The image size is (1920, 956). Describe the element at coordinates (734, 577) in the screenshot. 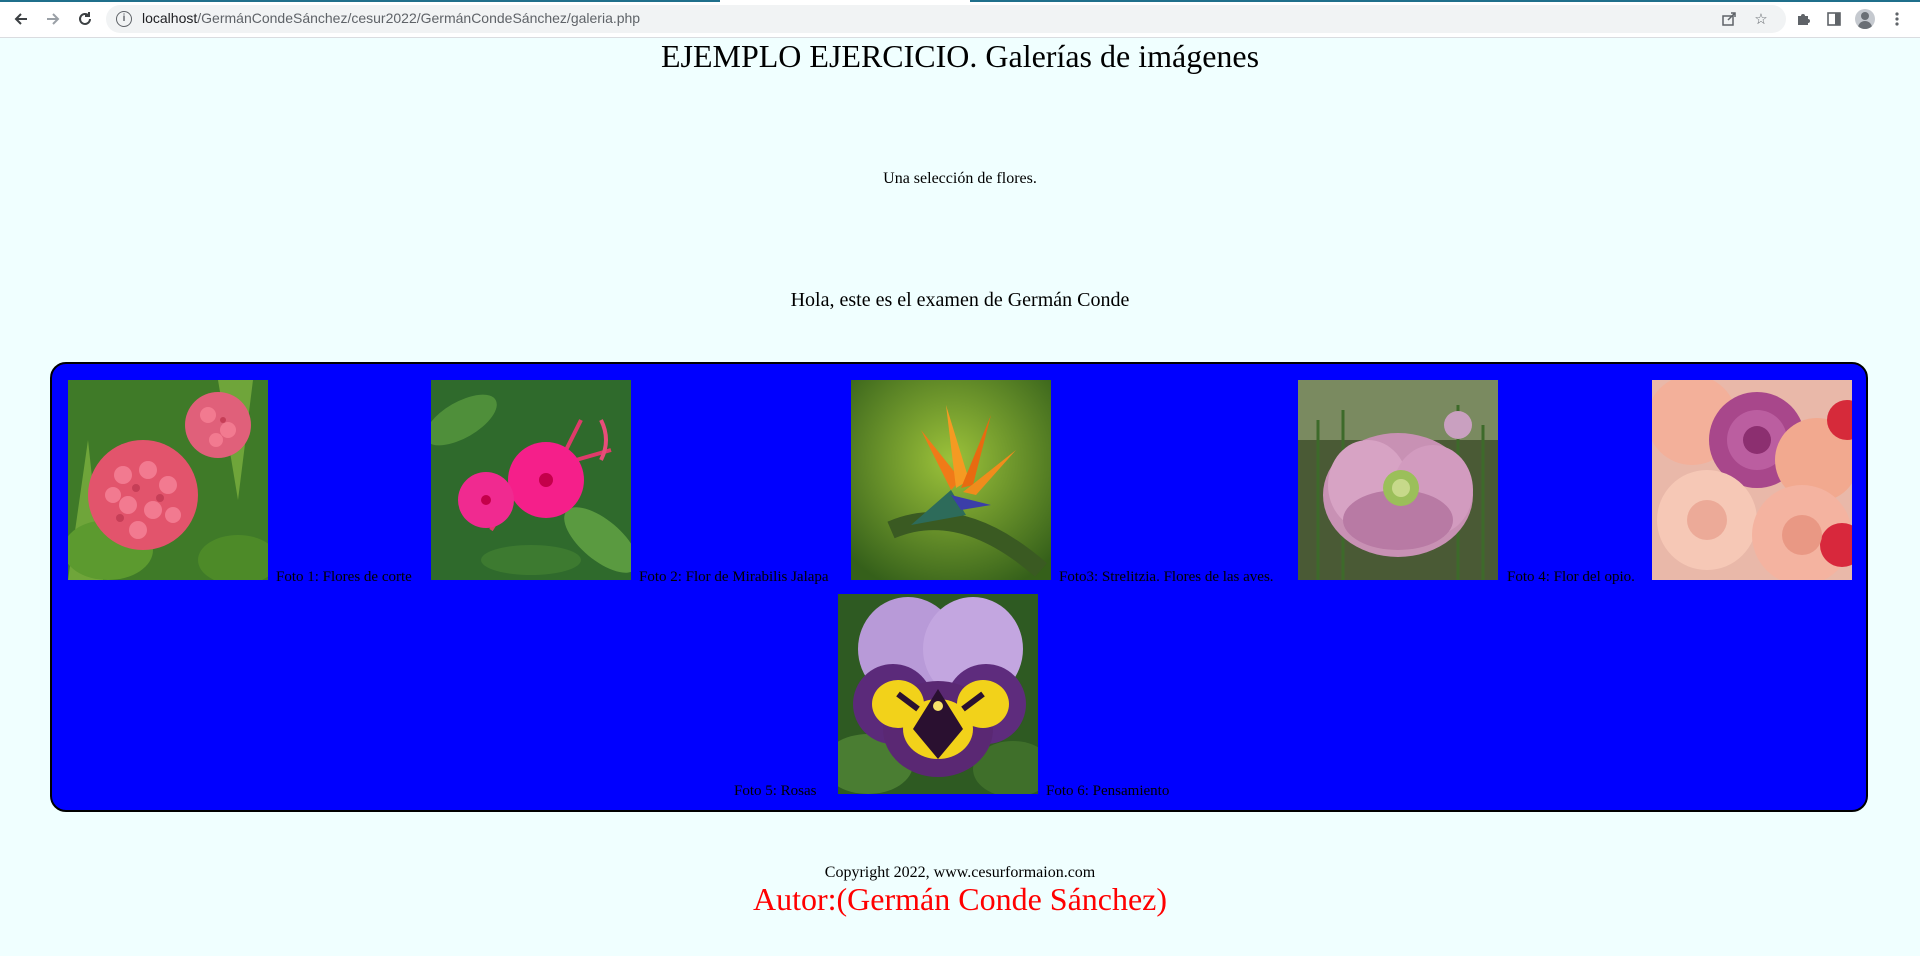

I see `caption-photo-2: Foto 2: Flor de Mirabilis Jalapa` at that location.